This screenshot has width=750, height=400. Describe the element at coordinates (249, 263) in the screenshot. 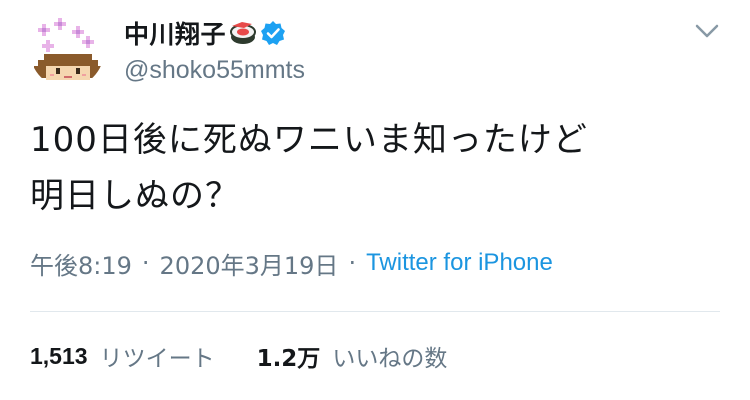

I see `tweet-date: 2020年3月19日` at that location.